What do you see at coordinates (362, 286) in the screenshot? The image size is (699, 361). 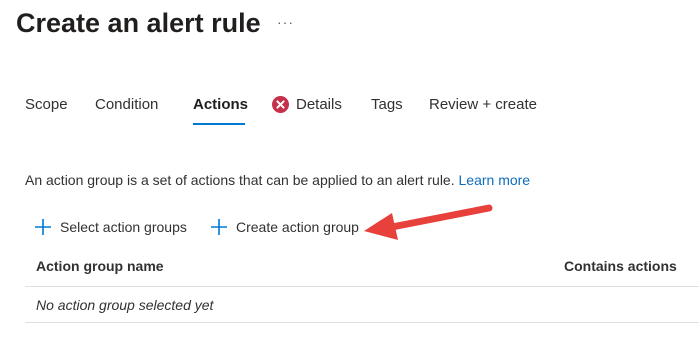 I see `table-header-divider` at bounding box center [362, 286].